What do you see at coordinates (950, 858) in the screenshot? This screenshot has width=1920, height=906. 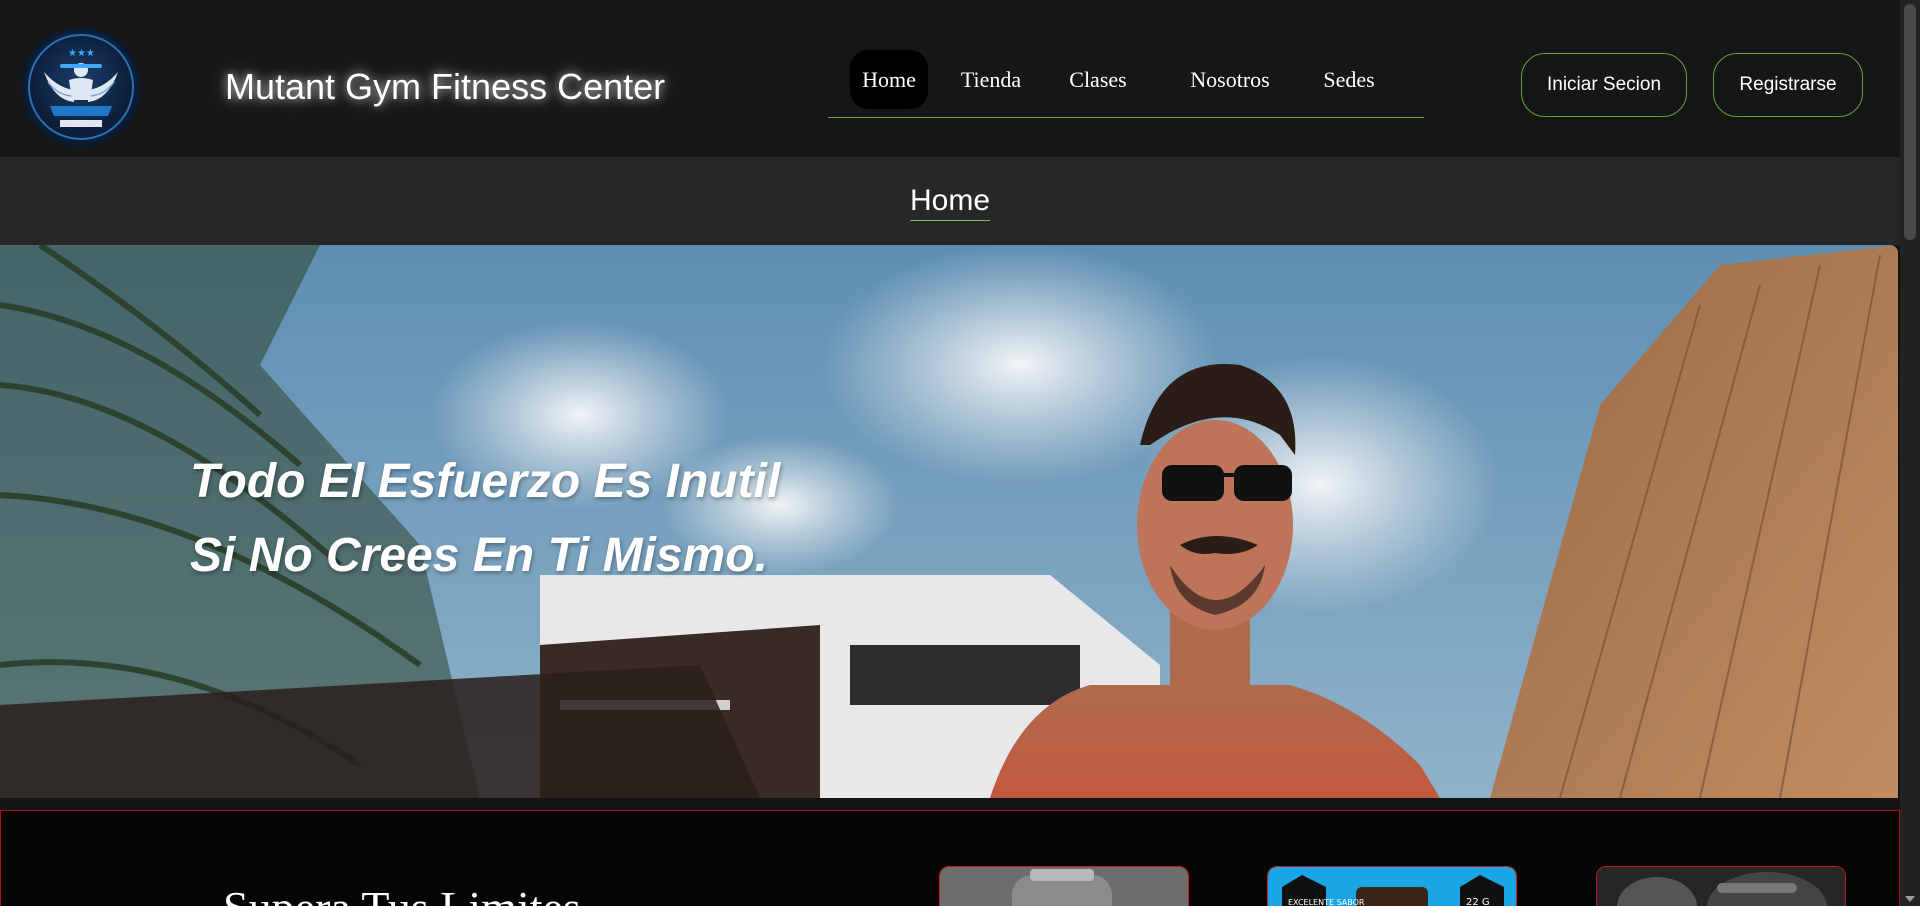 I see `promo-section: Supera Tus Limites EXCELENTE SABOR 22 G` at bounding box center [950, 858].